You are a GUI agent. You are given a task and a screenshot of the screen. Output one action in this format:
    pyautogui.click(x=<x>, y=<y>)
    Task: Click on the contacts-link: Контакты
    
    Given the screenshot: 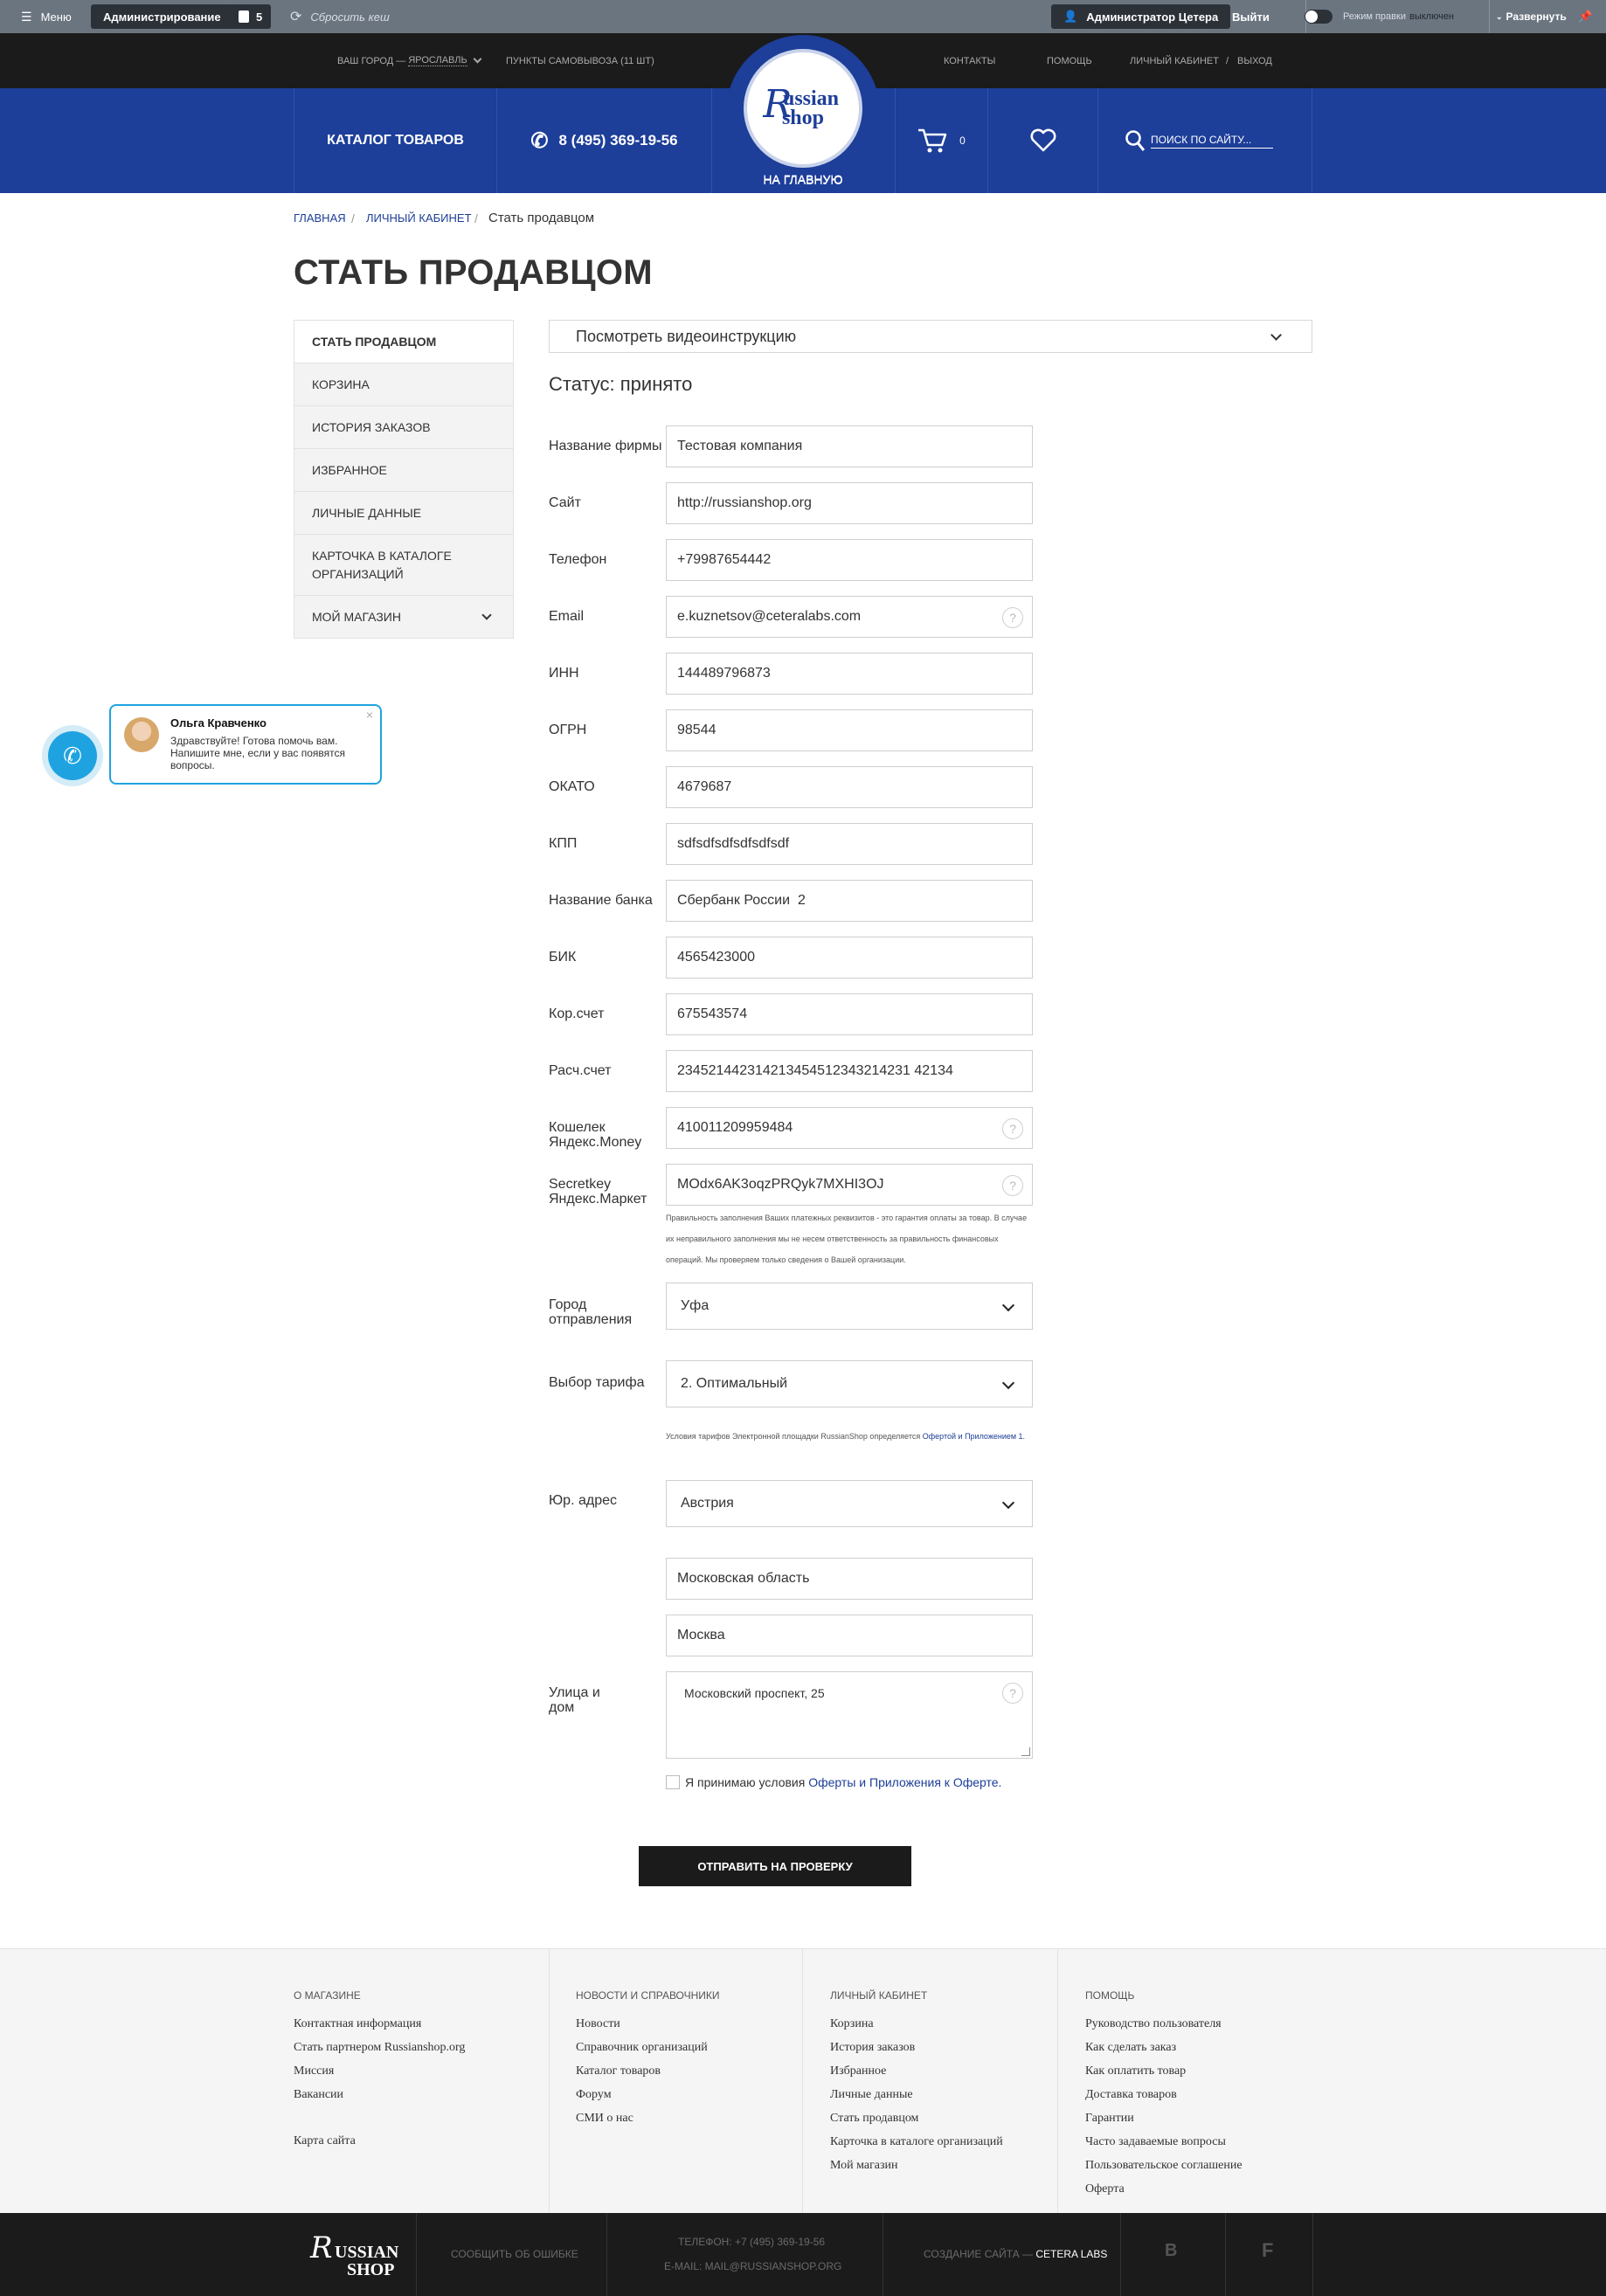 What is the action you would take?
    pyautogui.click(x=969, y=60)
    